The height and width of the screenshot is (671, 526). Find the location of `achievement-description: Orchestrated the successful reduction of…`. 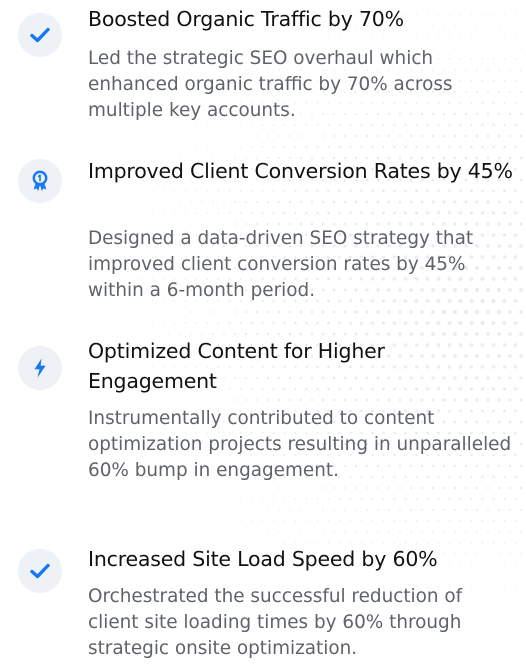

achievement-description: Orchestrated the successful reduction of… is located at coordinates (275, 622).